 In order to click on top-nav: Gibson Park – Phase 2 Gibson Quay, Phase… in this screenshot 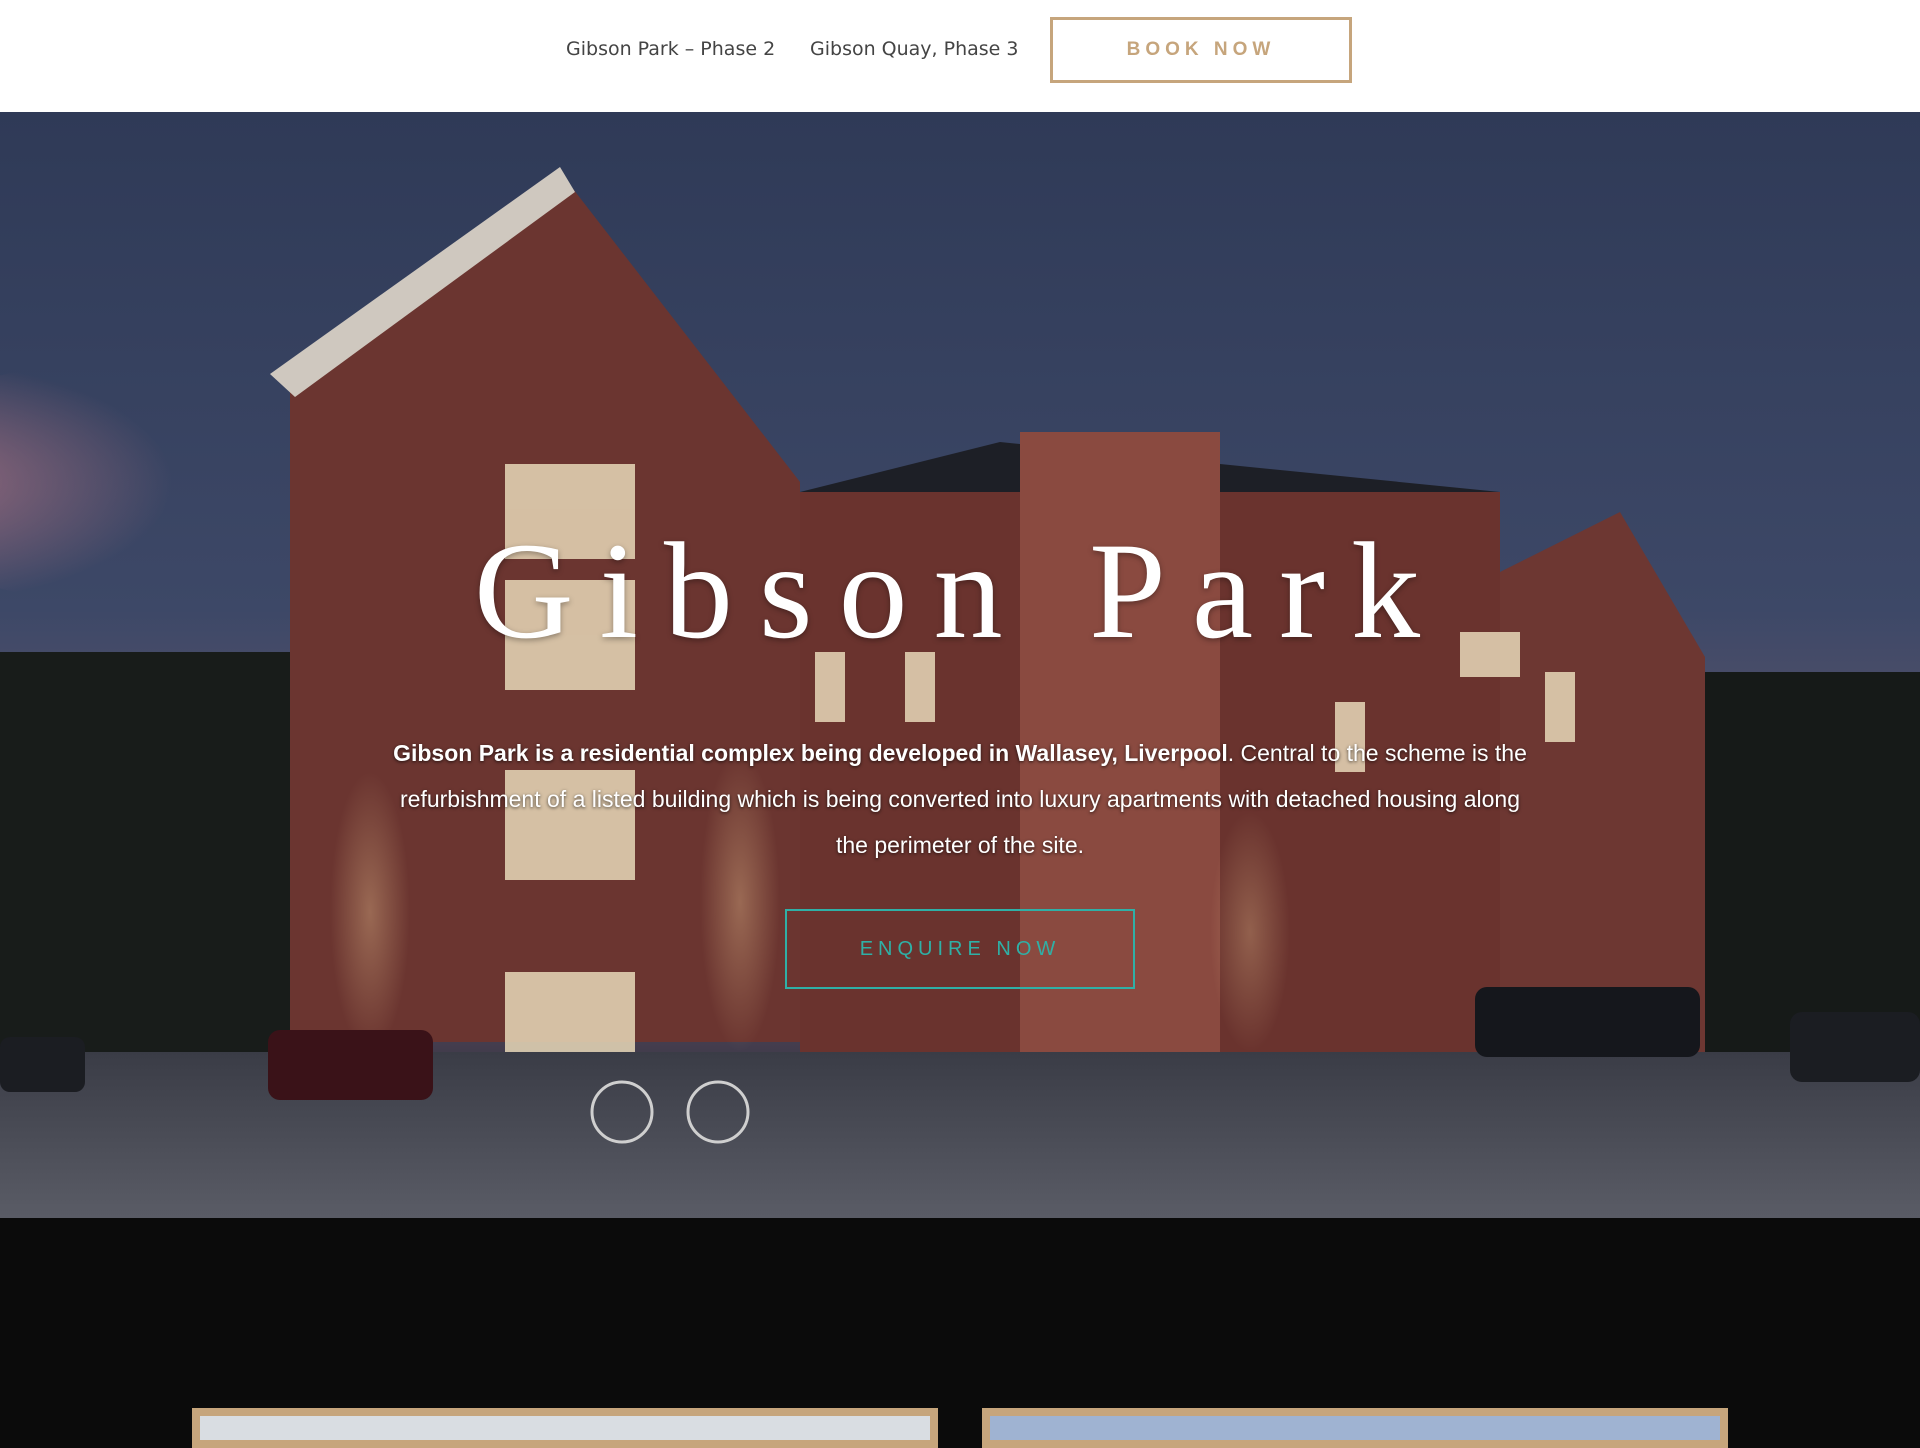, I will do `click(960, 56)`.